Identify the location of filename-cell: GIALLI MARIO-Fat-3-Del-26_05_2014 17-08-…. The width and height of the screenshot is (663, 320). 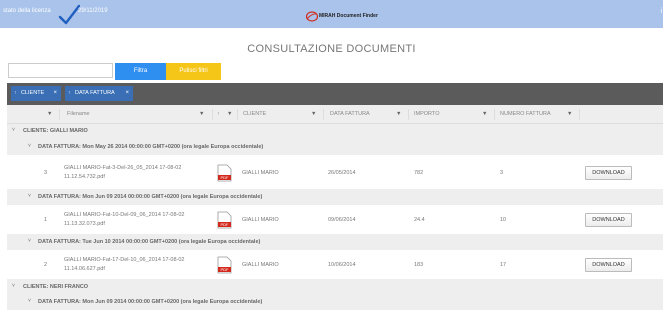
(123, 172).